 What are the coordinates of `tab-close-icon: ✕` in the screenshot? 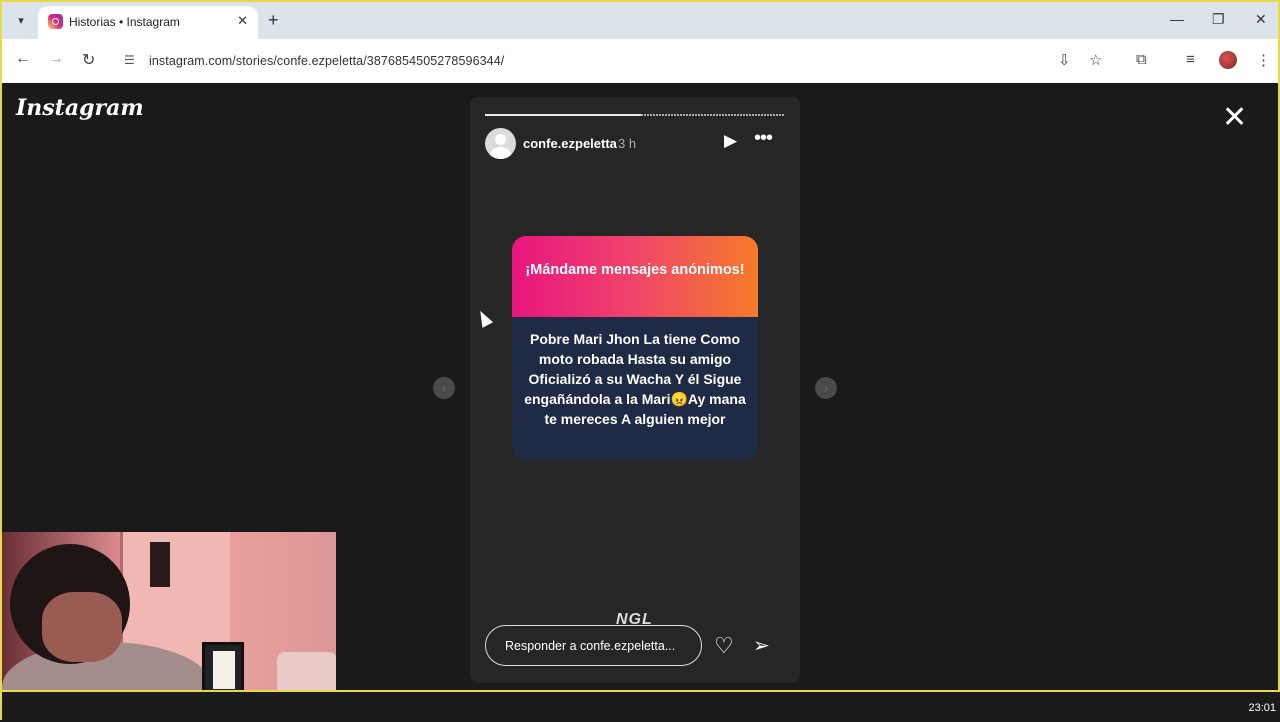 It's located at (242, 21).